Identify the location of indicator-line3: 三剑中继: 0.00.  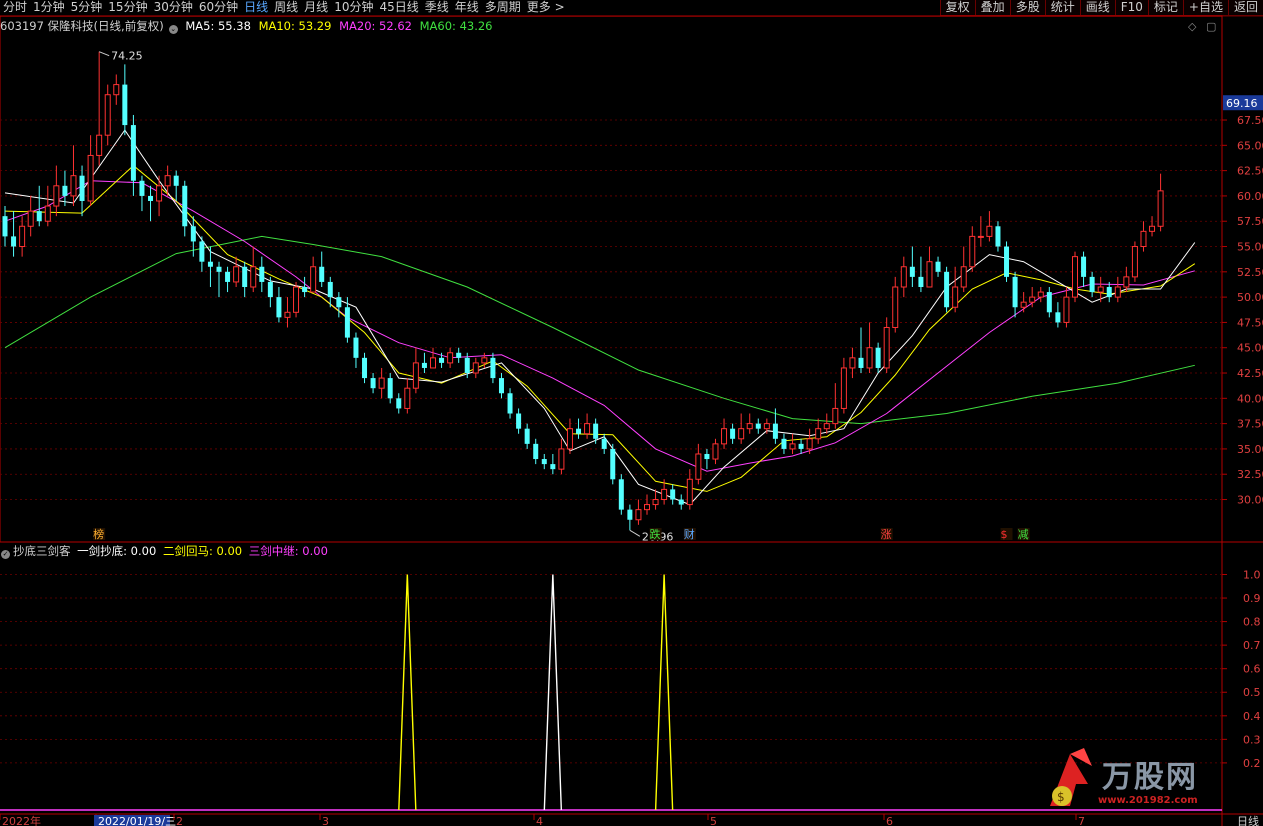
(288, 551).